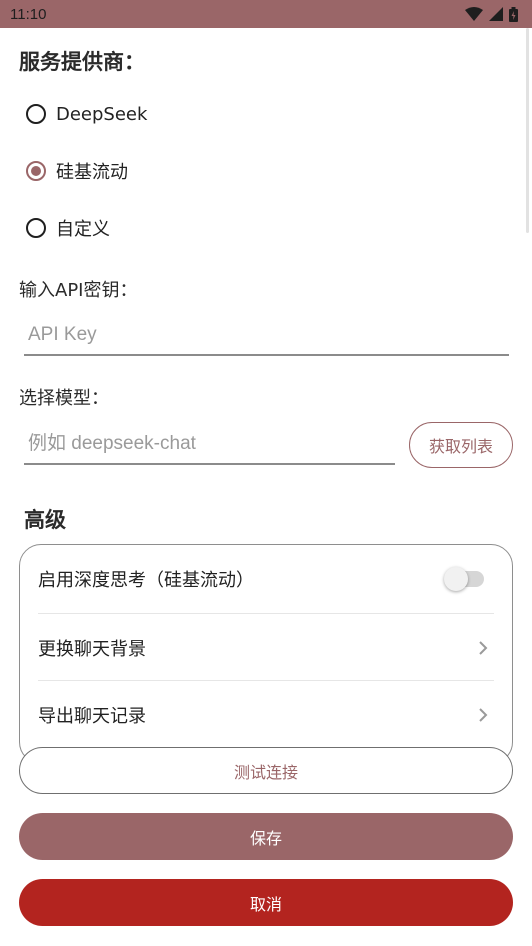  I want to click on status-bar: 11:10, so click(266, 14).